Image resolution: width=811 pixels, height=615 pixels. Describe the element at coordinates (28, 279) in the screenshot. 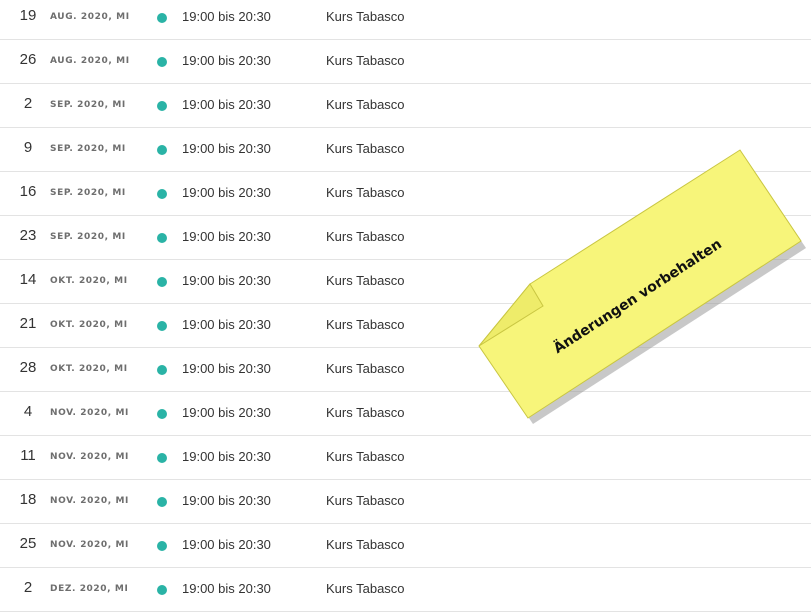

I see `event-day: 14` at that location.